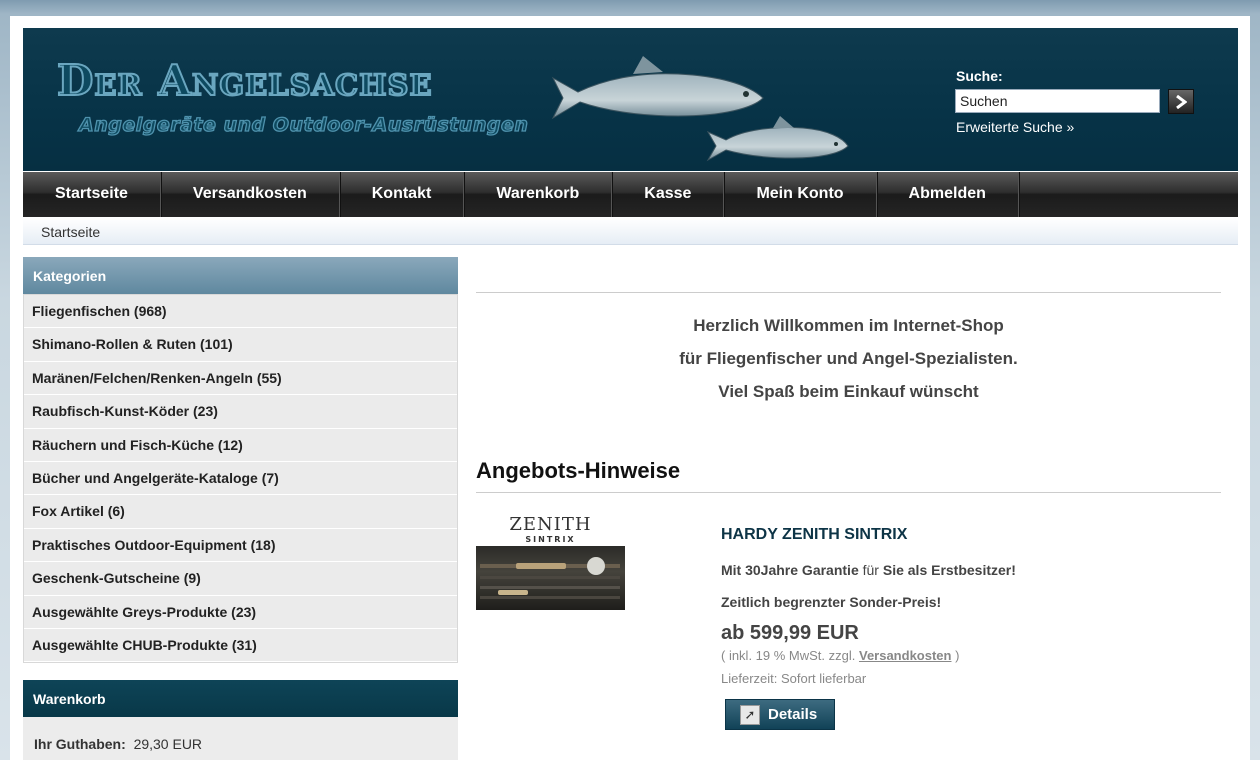 The width and height of the screenshot is (1260, 760). I want to click on product-image-brand: ZENITH SINTRIX, so click(550, 528).